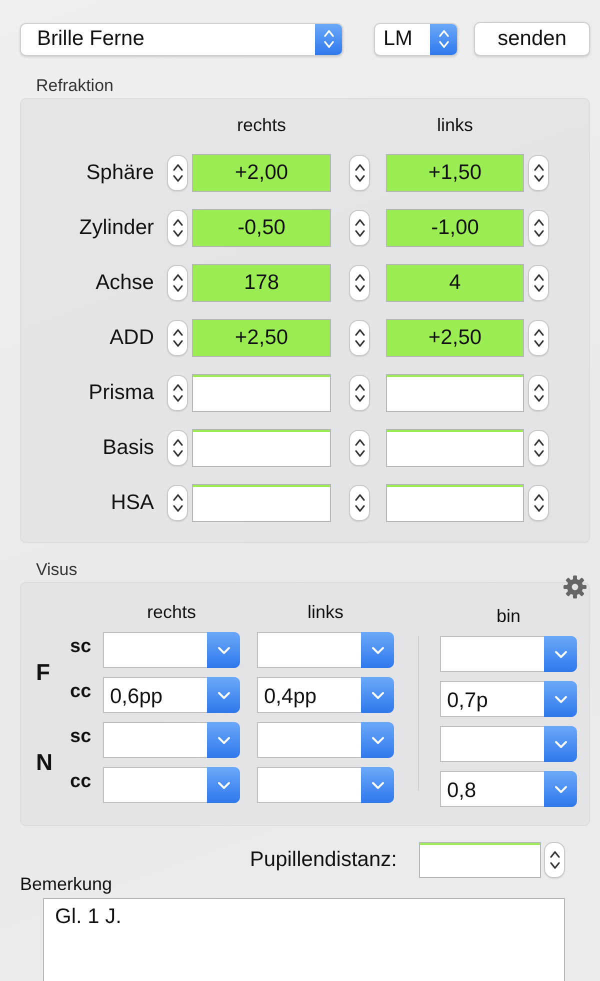 The width and height of the screenshot is (600, 981). Describe the element at coordinates (132, 338) in the screenshot. I see `row-label: ADD` at that location.